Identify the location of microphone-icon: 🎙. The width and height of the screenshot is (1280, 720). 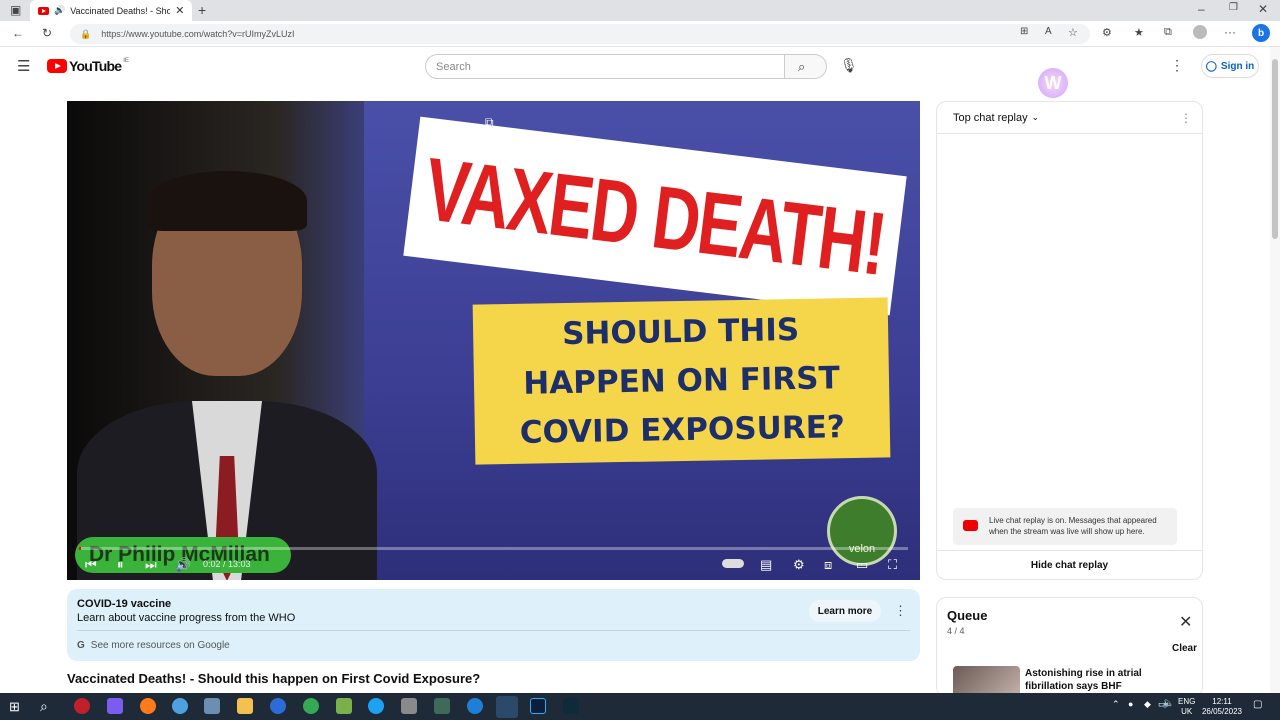
(849, 65).